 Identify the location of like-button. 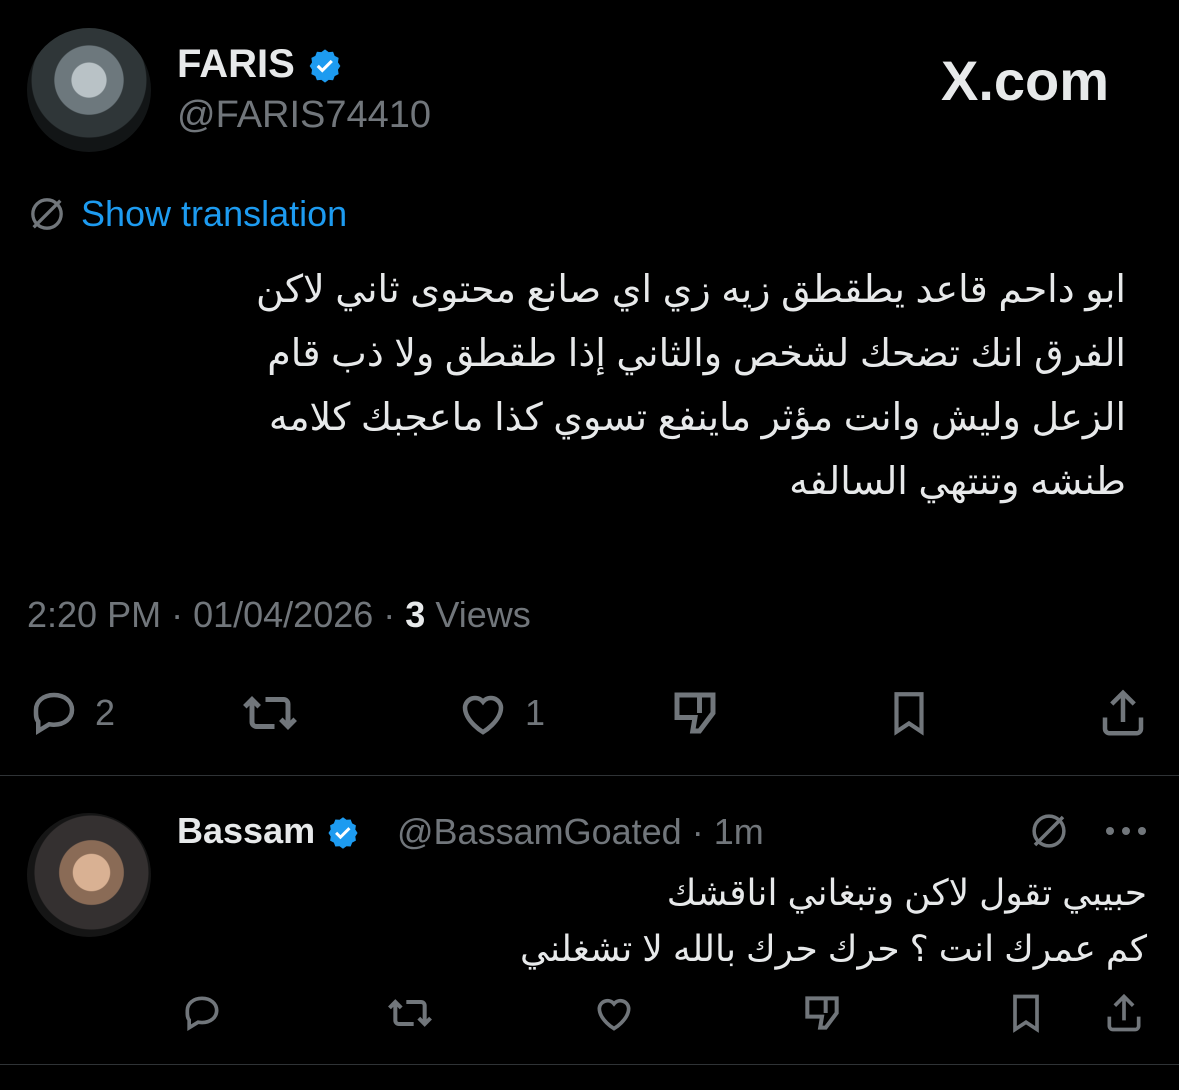
(614, 1013).